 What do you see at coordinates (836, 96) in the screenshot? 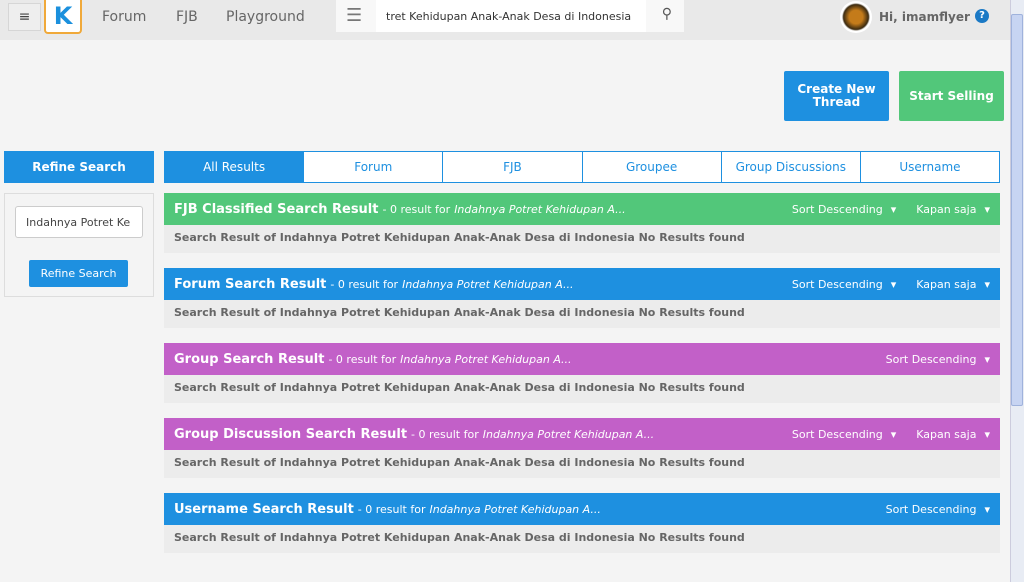
I see `create-thread-button: Create New Thread` at bounding box center [836, 96].